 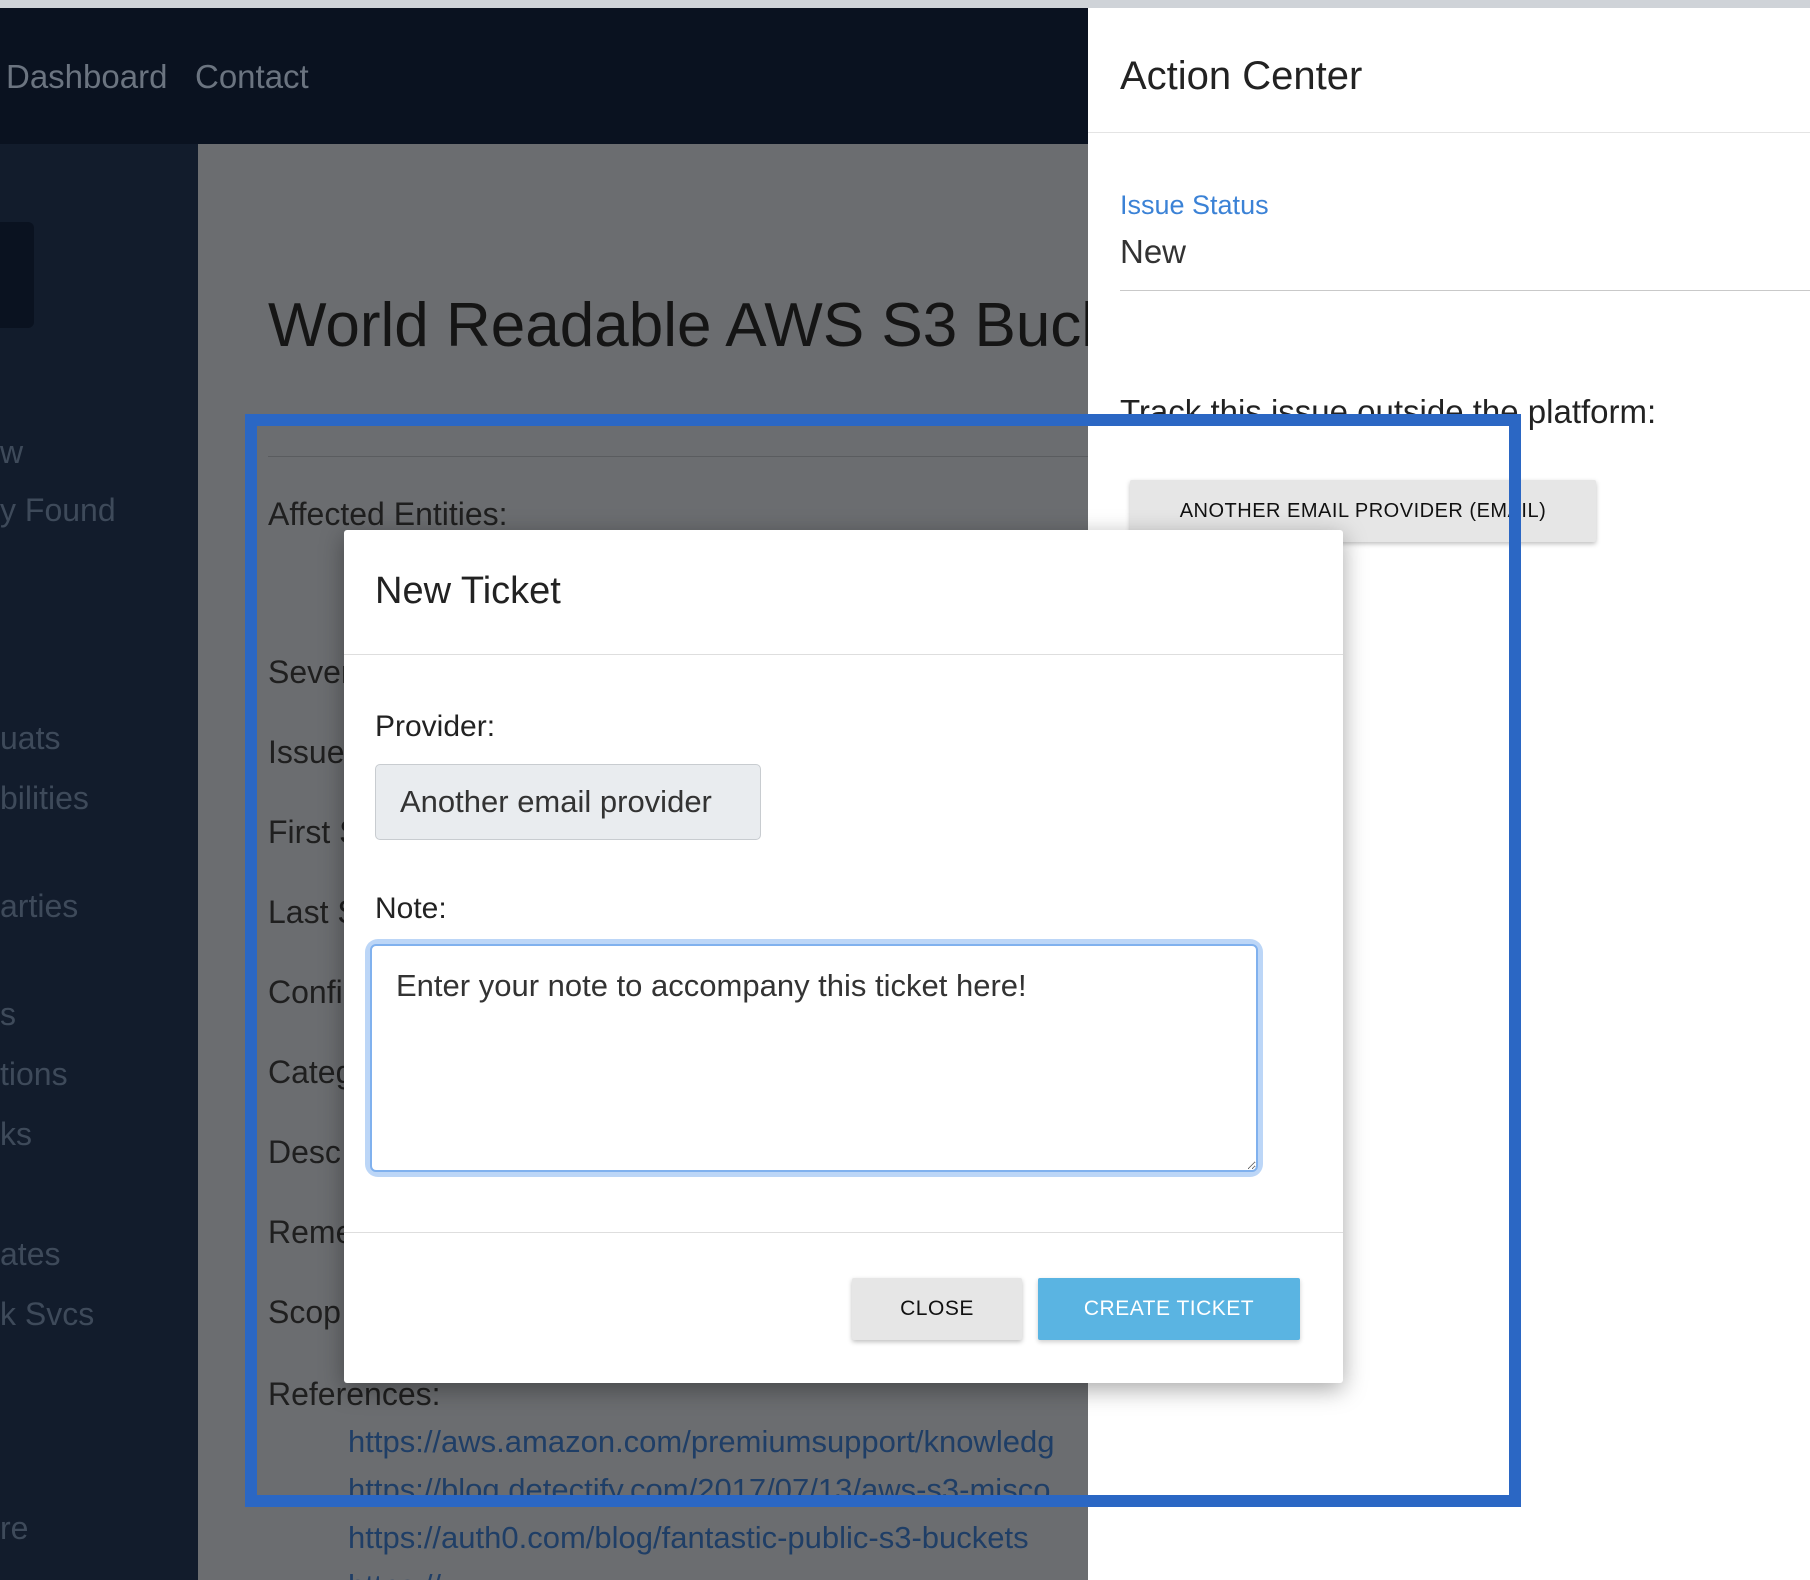 What do you see at coordinates (47, 1314) in the screenshot?
I see `sidebar-item: k Svcs` at bounding box center [47, 1314].